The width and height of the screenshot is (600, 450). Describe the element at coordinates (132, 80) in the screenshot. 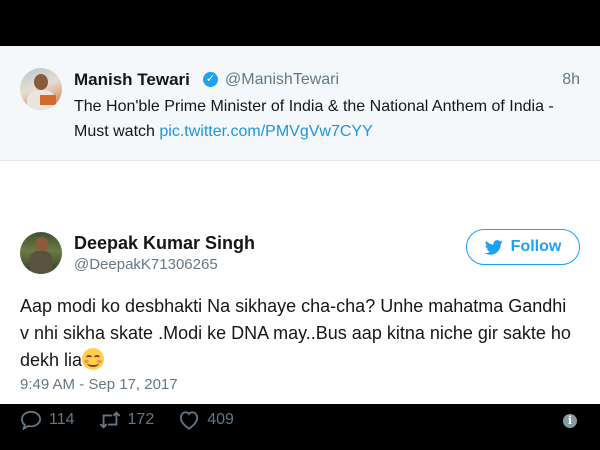

I see `quoted-author-name: Manish Tewari` at that location.